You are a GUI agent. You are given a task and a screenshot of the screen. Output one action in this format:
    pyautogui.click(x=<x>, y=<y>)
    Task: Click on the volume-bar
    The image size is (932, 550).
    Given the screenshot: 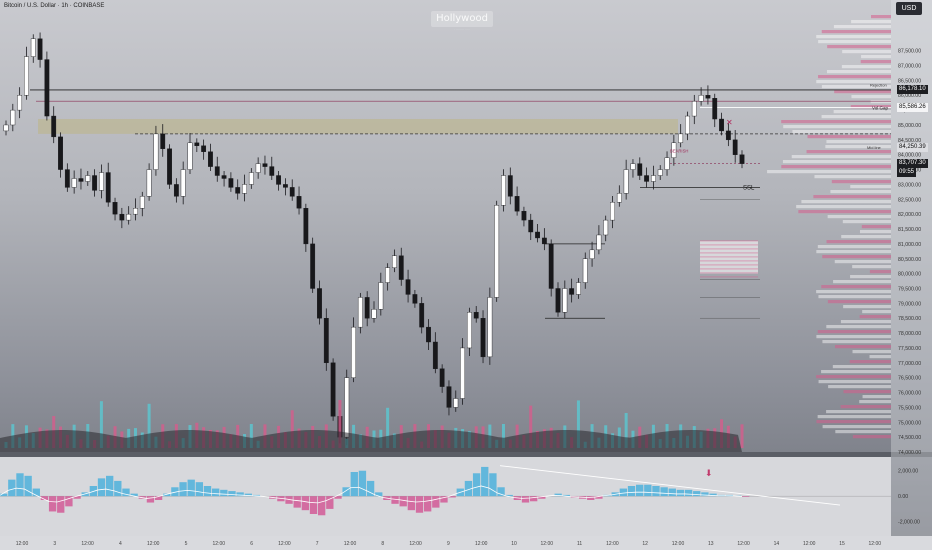 What is the action you would take?
    pyautogui.click(x=742, y=436)
    